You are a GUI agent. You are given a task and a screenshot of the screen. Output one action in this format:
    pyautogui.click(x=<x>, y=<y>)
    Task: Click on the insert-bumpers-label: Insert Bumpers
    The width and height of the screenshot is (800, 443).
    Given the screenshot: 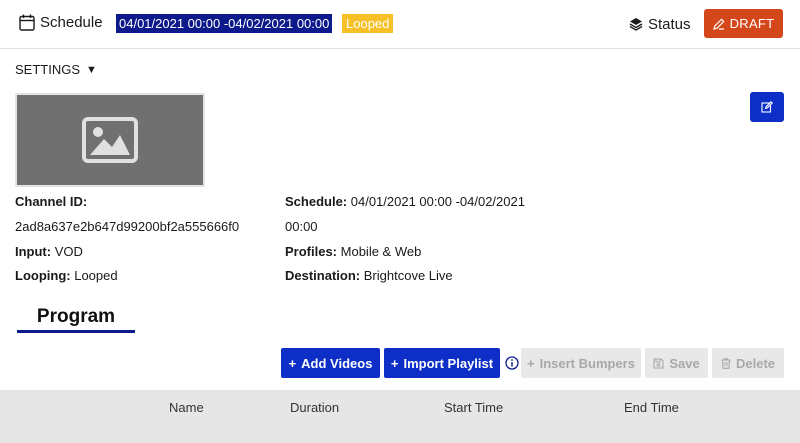 What is the action you would take?
    pyautogui.click(x=587, y=363)
    